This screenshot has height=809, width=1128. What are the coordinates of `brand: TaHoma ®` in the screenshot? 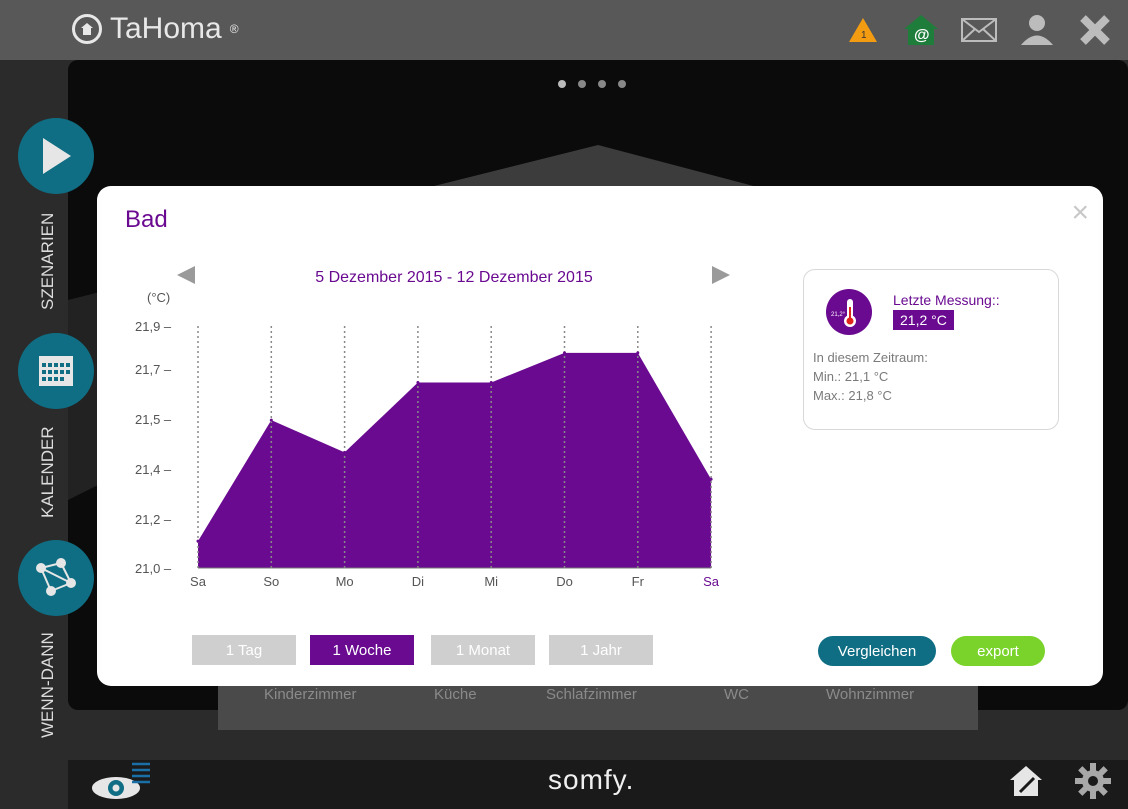 It's located at (155, 29).